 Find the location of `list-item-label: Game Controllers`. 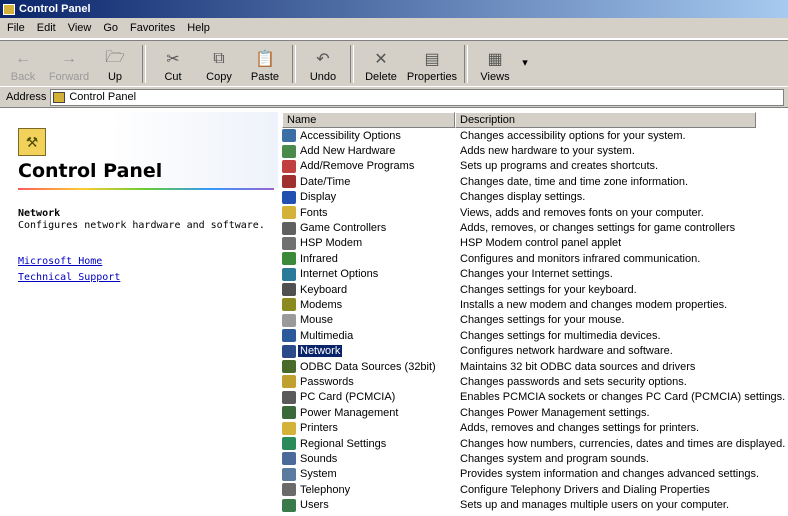

list-item-label: Game Controllers is located at coordinates (343, 228).